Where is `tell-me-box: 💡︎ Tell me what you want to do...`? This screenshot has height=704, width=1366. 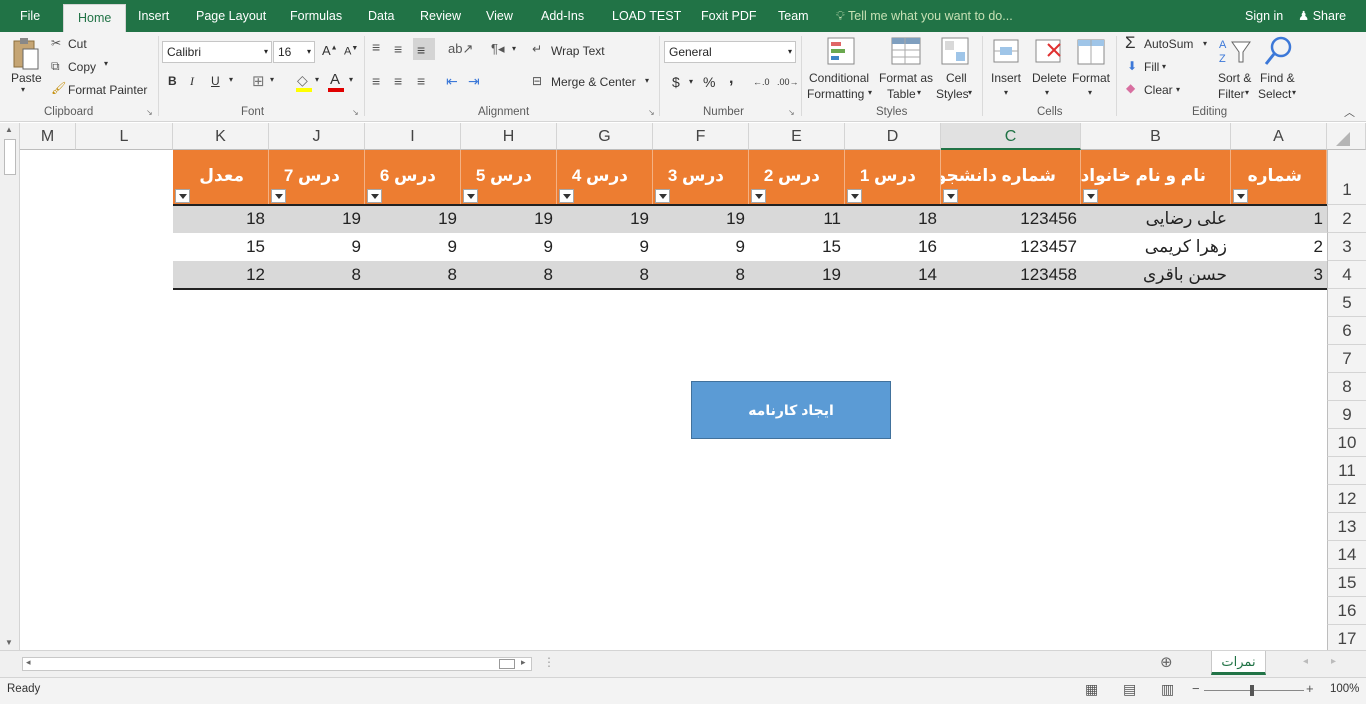 tell-me-box: 💡︎ Tell me what you want to do... is located at coordinates (924, 16).